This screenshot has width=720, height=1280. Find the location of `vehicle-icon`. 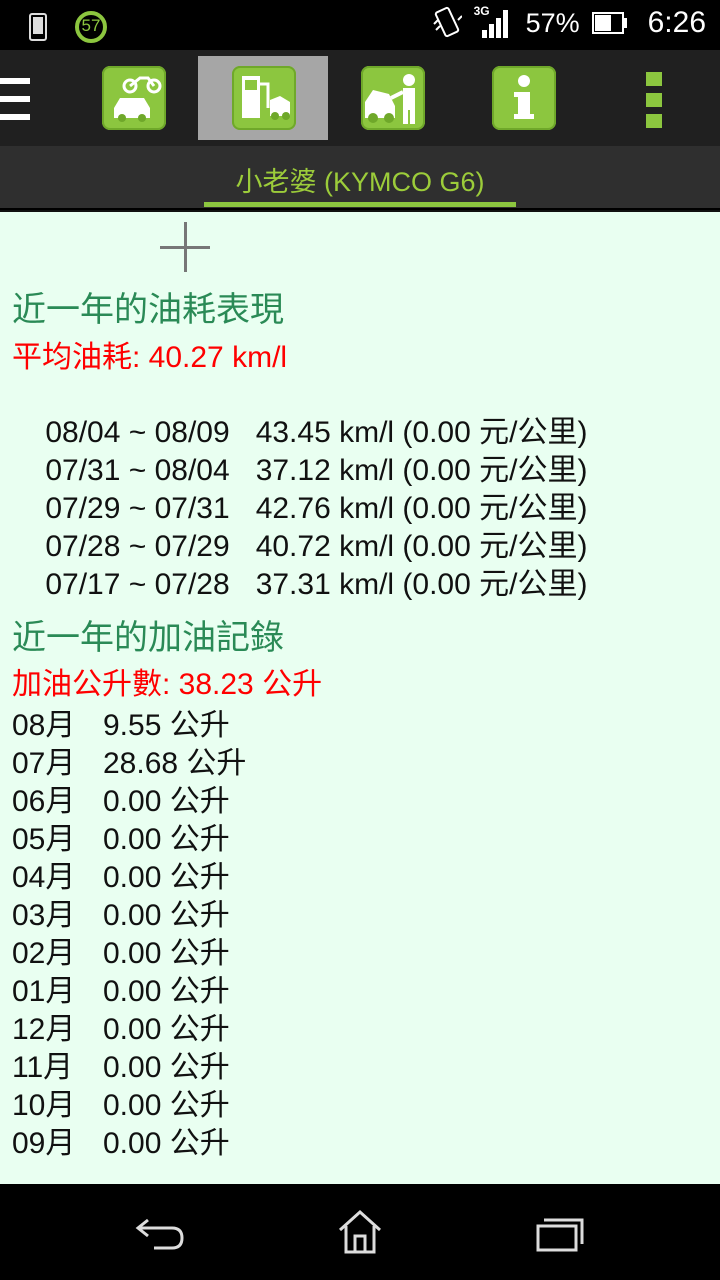

vehicle-icon is located at coordinates (138, 99).